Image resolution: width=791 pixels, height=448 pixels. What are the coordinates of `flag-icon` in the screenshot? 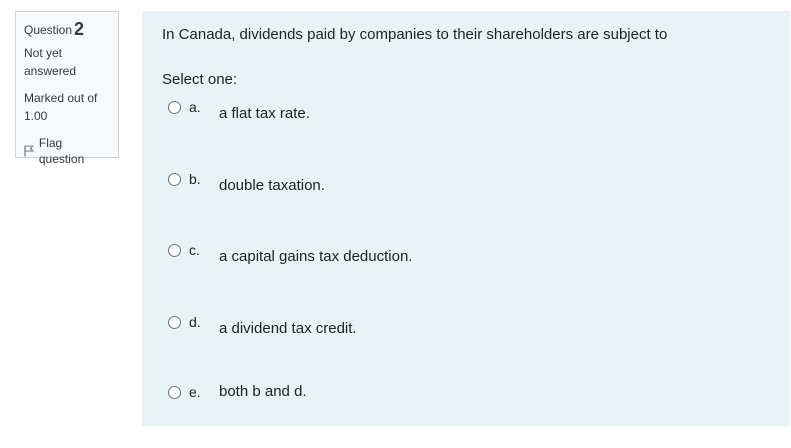 It's located at (29, 151).